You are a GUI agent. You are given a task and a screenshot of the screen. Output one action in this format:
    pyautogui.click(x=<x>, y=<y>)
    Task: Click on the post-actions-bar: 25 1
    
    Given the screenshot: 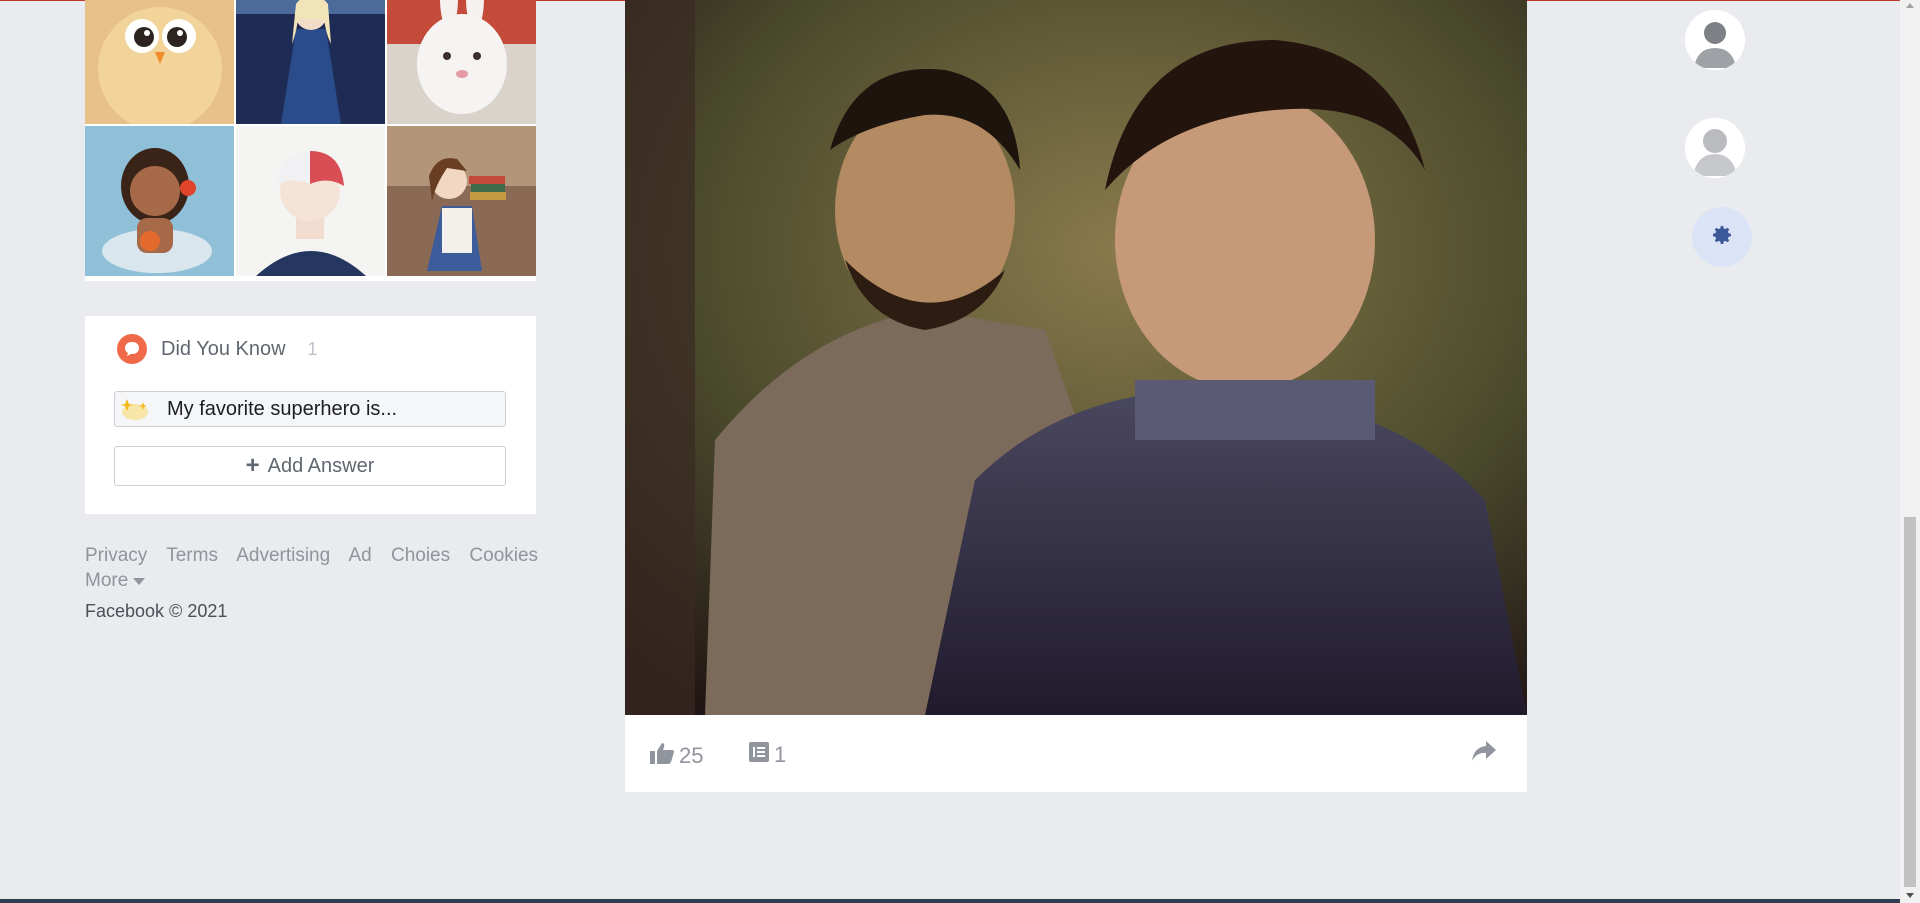 What is the action you would take?
    pyautogui.click(x=1076, y=753)
    